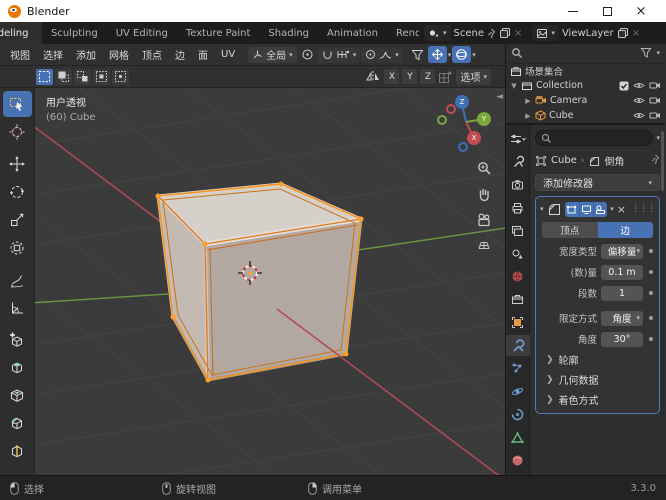  Describe the element at coordinates (101, 76) in the screenshot. I see `select-mode-invert-icon` at that location.